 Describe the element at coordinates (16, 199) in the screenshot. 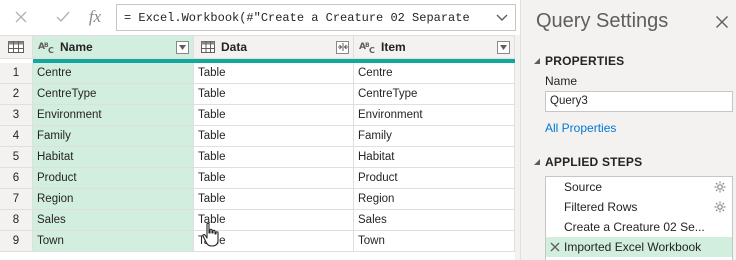

I see `row-number: 7` at that location.